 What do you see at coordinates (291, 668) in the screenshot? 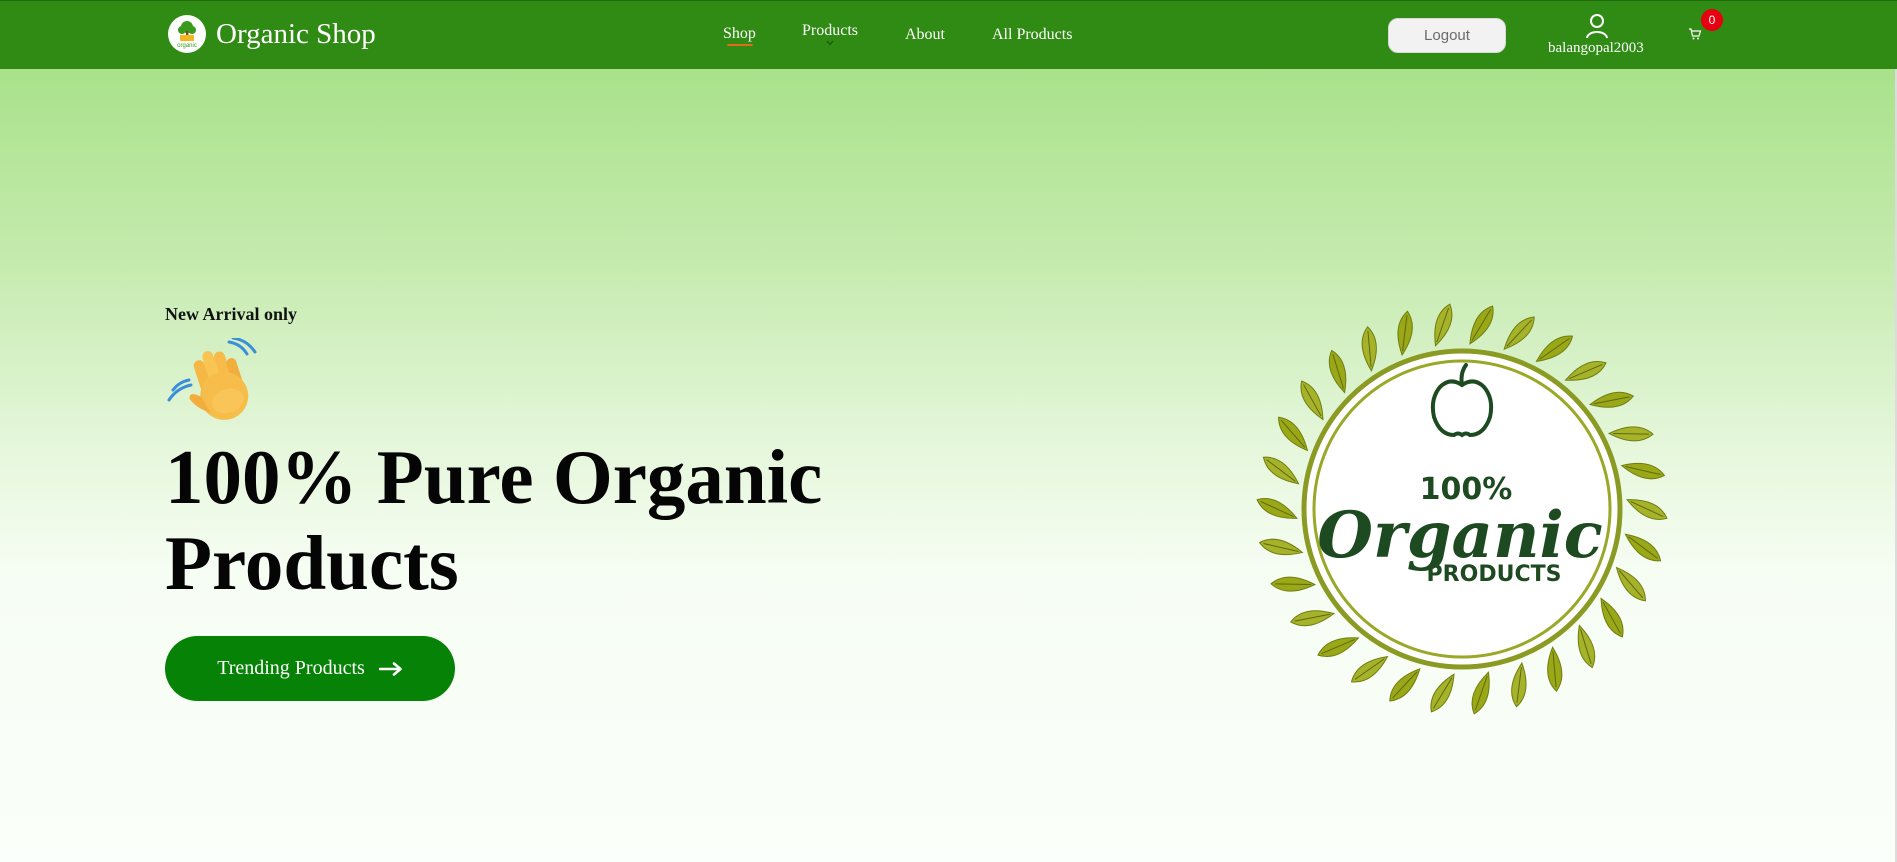
I see `cta-label: Trending Products` at bounding box center [291, 668].